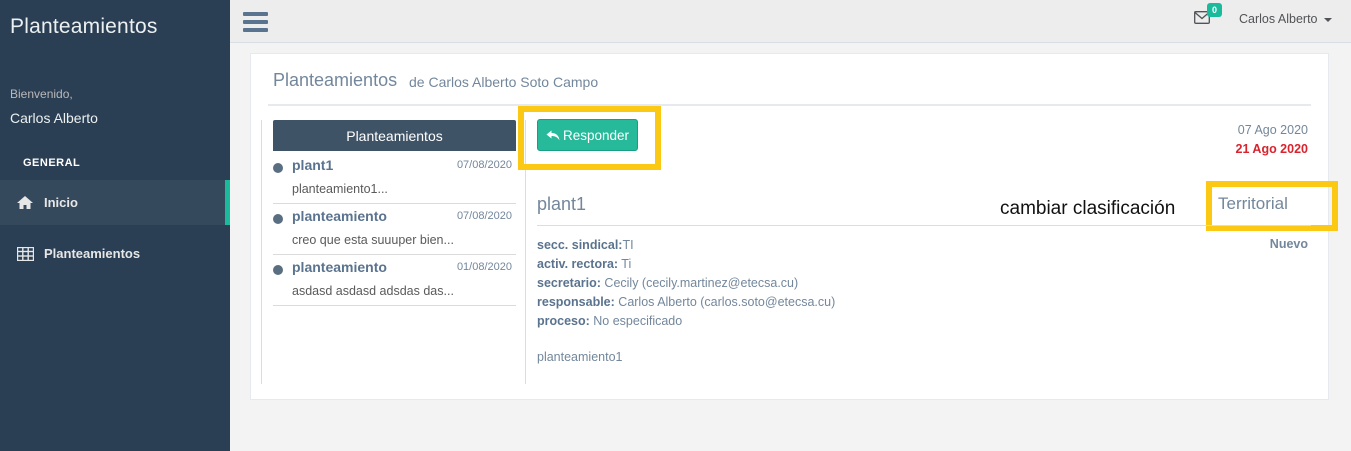 Image resolution: width=1351 pixels, height=451 pixels. What do you see at coordinates (54, 118) in the screenshot?
I see `welcome-user-name: Carlos Alberto` at bounding box center [54, 118].